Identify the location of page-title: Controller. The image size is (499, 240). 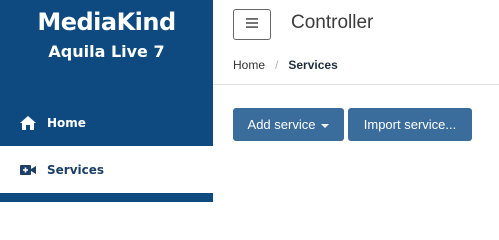
(332, 22).